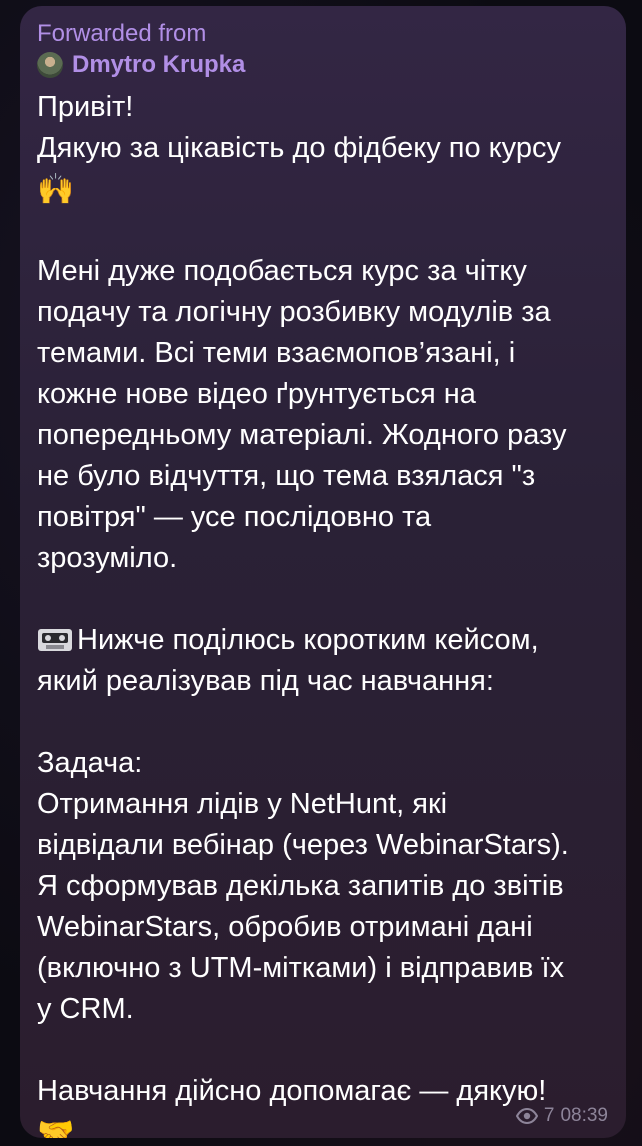  Describe the element at coordinates (55, 644) in the screenshot. I see `videocassette-icon` at that location.